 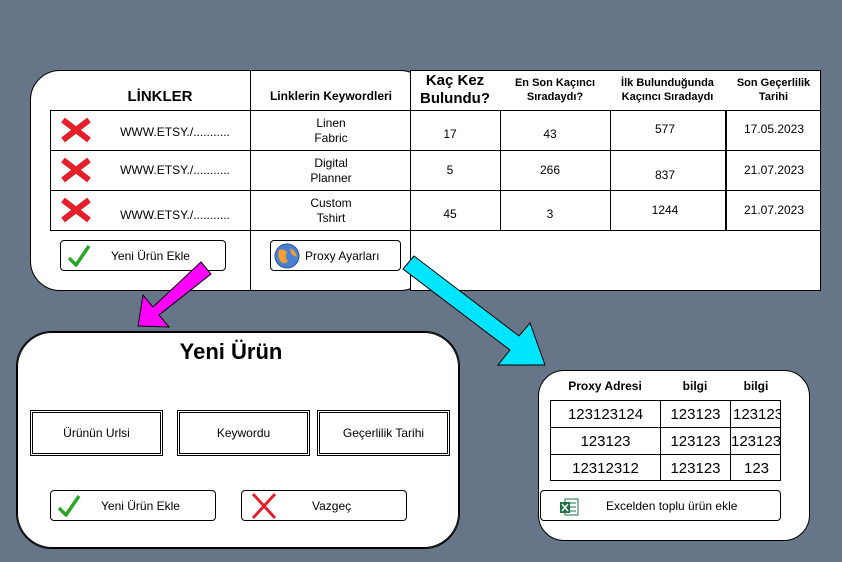 What do you see at coordinates (383, 433) in the screenshot?
I see `expiry-date-field: Geçerlilik Tarihi` at bounding box center [383, 433].